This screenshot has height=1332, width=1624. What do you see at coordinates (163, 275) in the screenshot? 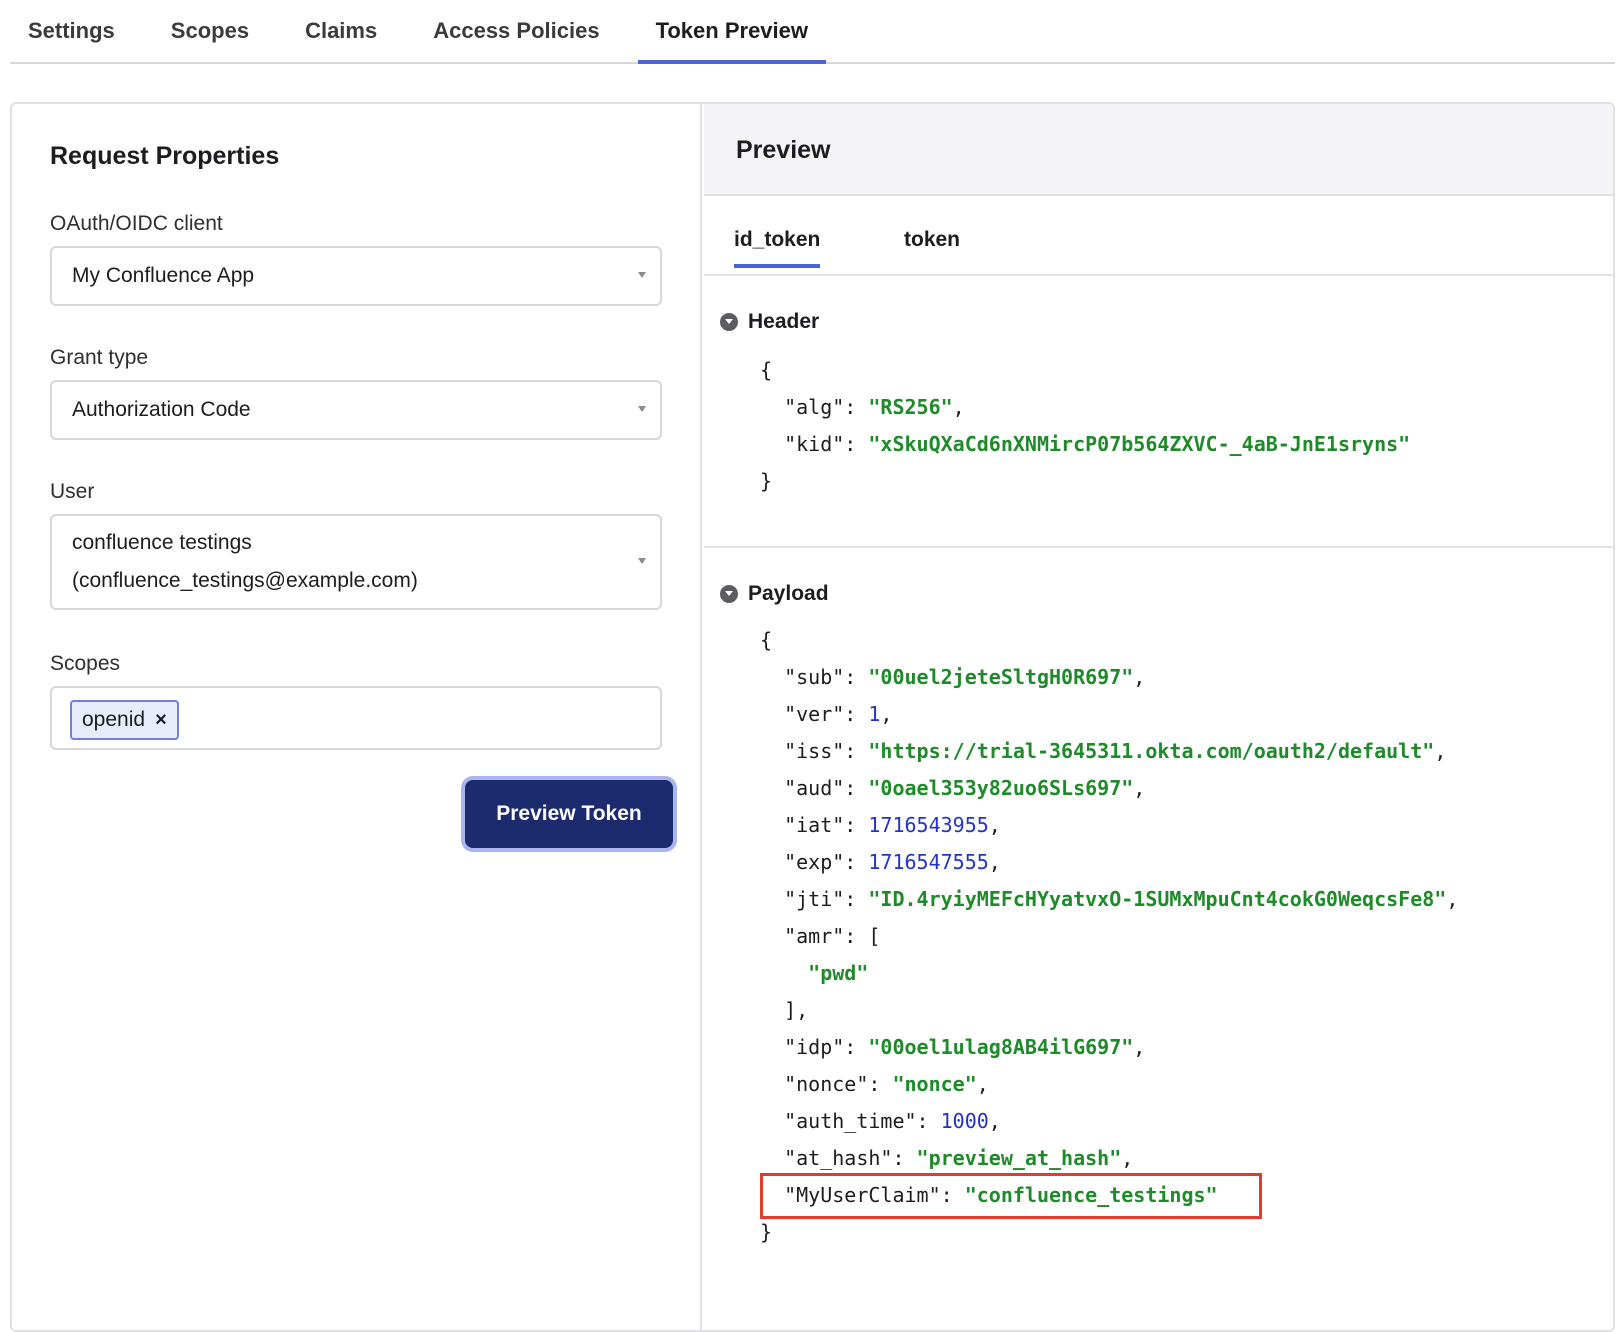
I see `client-select-value: My Confluence App` at bounding box center [163, 275].